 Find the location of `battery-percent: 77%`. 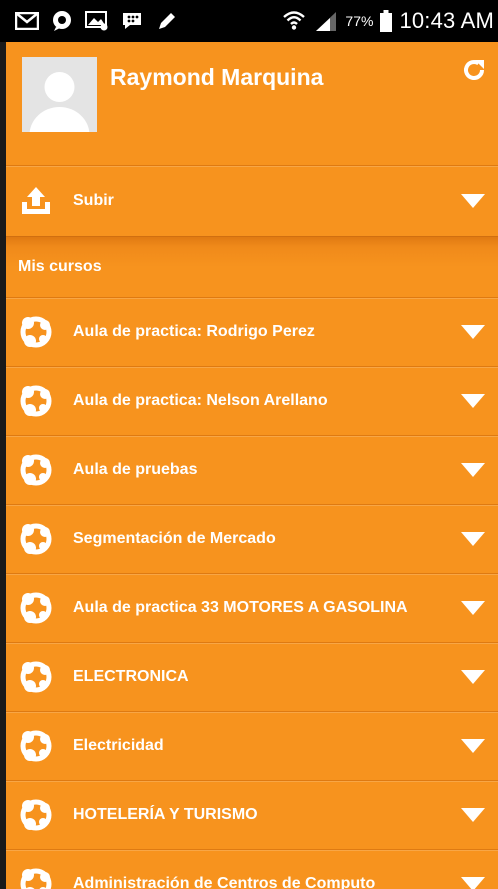

battery-percent: 77% is located at coordinates (359, 21).